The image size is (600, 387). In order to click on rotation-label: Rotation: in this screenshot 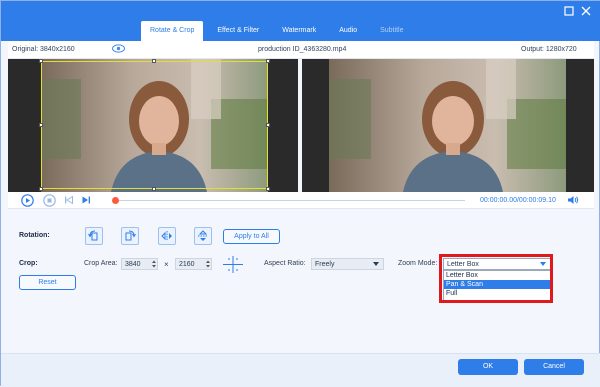, I will do `click(34, 235)`.